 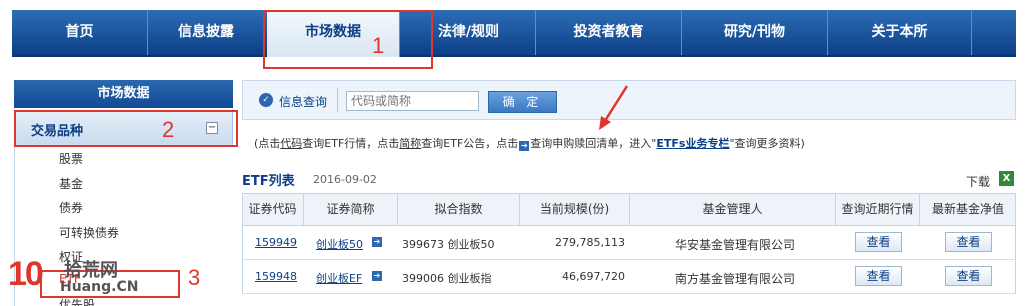 What do you see at coordinates (345, 179) in the screenshot?
I see `etf-date: 2016-09-02` at bounding box center [345, 179].